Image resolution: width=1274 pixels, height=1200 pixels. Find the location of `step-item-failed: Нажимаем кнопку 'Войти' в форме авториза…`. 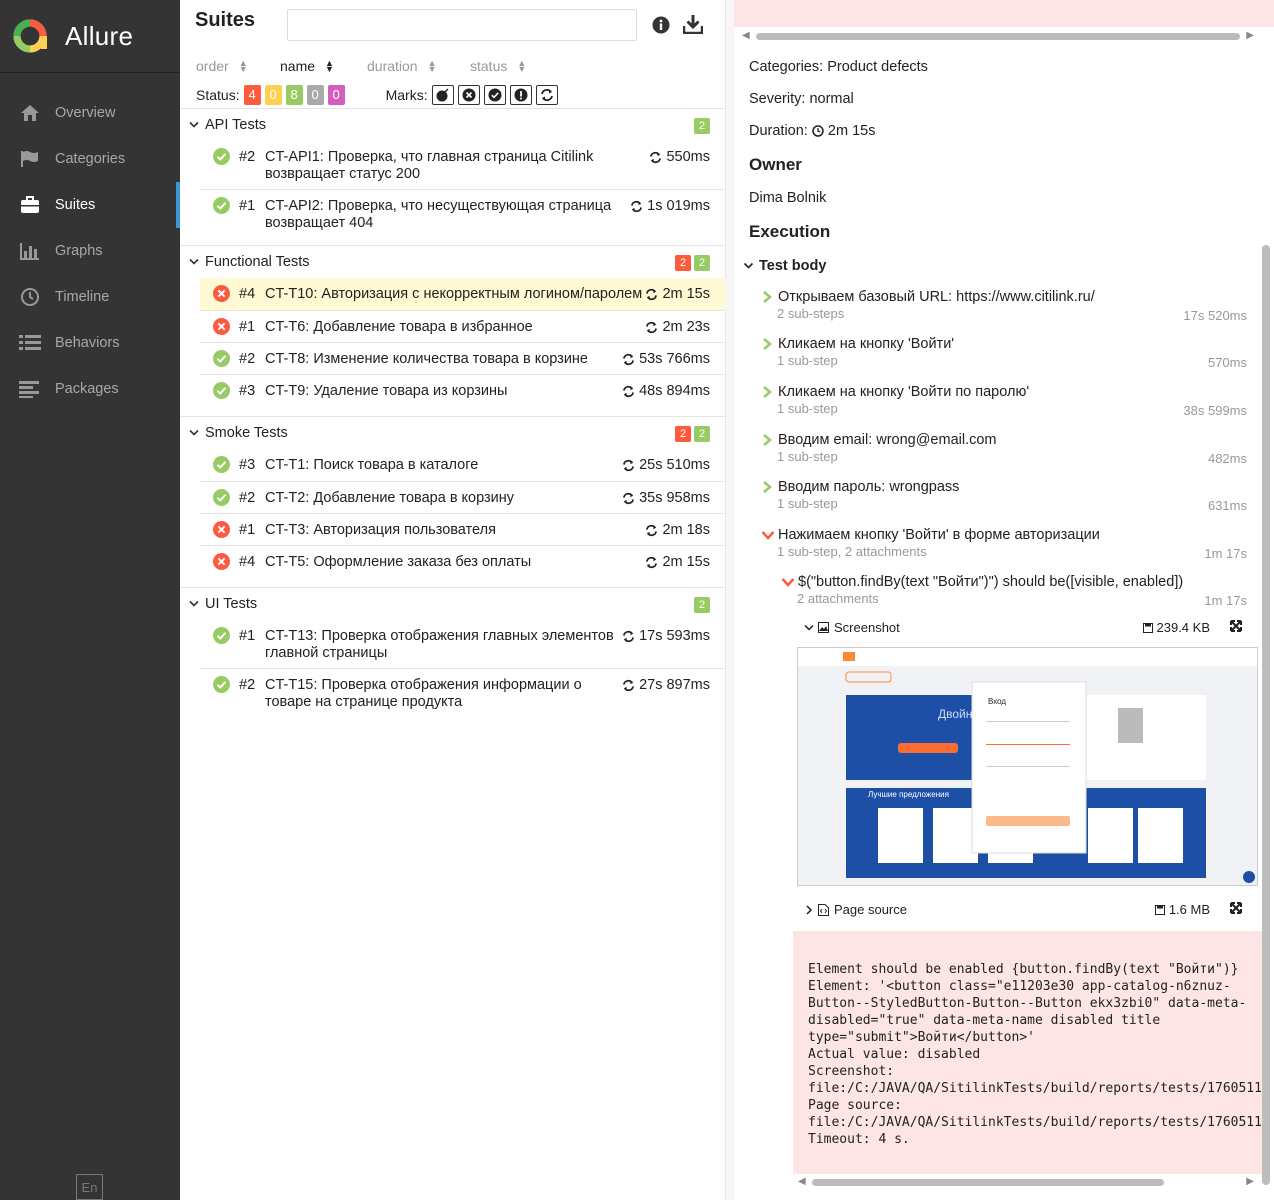

step-item-failed: Нажимаем кнопку 'Войти' в форме авториза… is located at coordinates (1004, 544).